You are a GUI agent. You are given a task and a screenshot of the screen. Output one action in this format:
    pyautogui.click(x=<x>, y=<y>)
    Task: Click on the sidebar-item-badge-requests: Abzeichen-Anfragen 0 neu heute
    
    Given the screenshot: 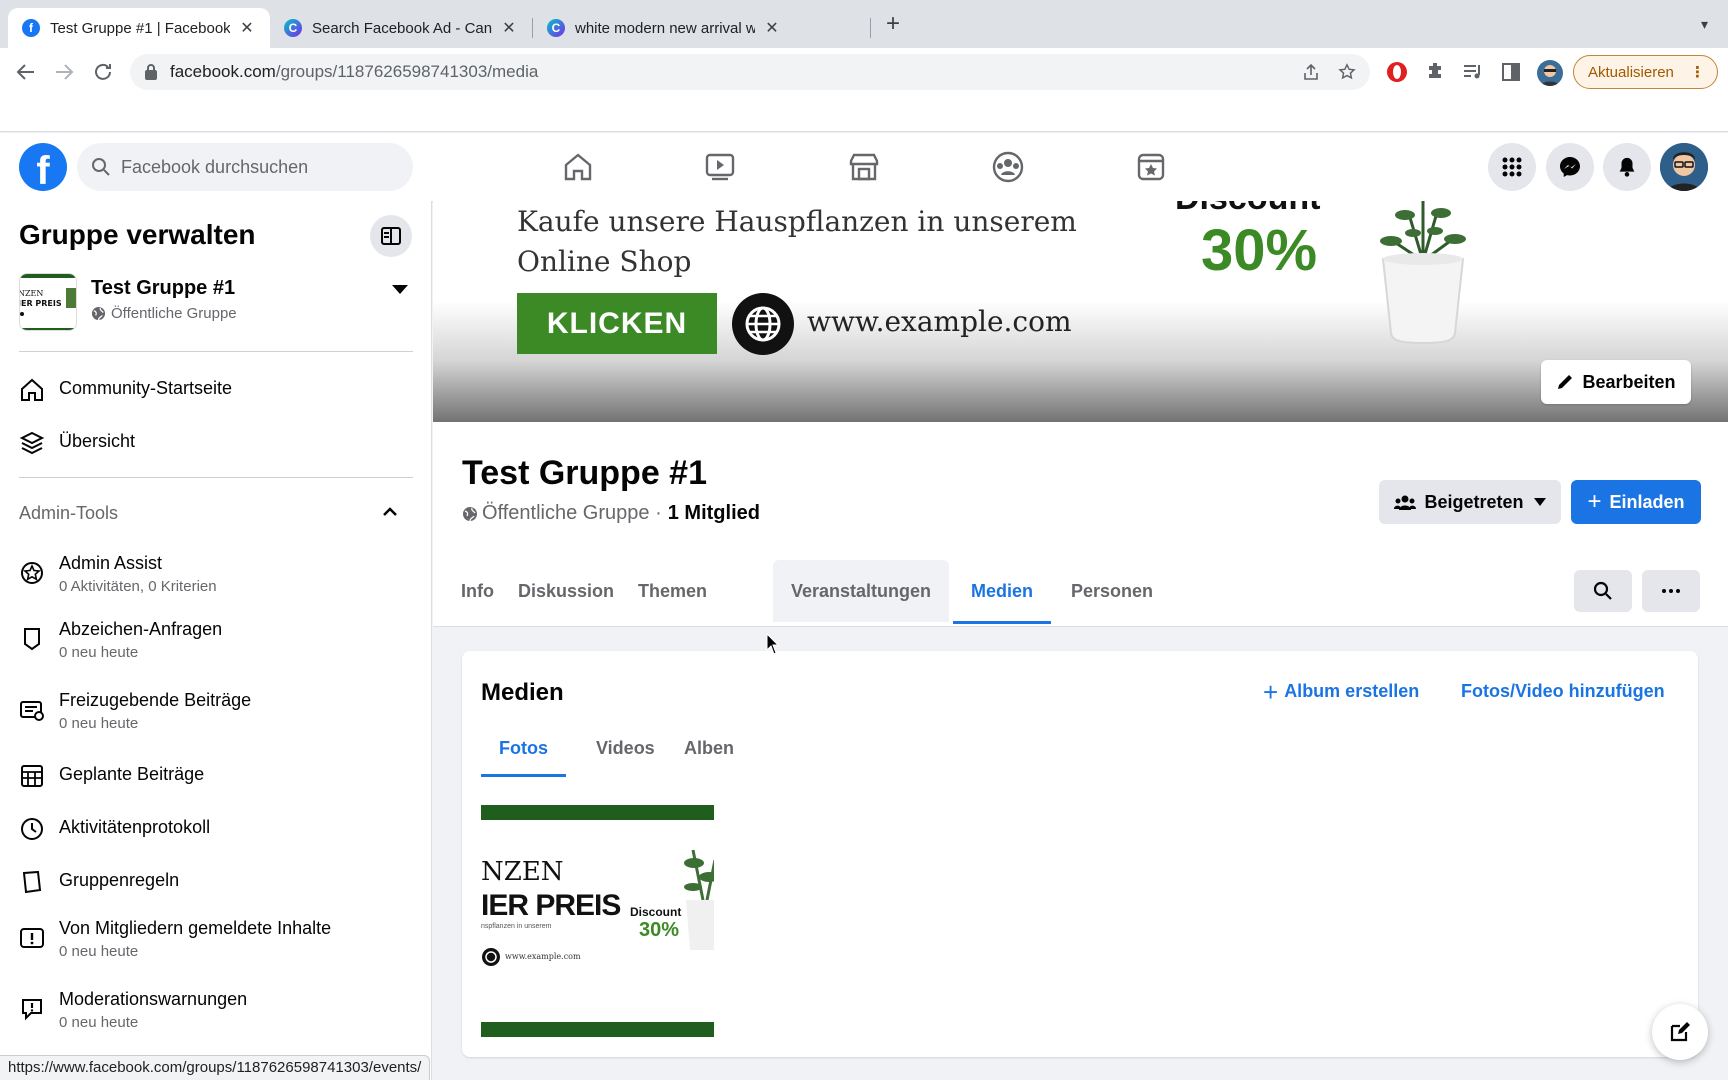 What is the action you would take?
    pyautogui.click(x=216, y=640)
    